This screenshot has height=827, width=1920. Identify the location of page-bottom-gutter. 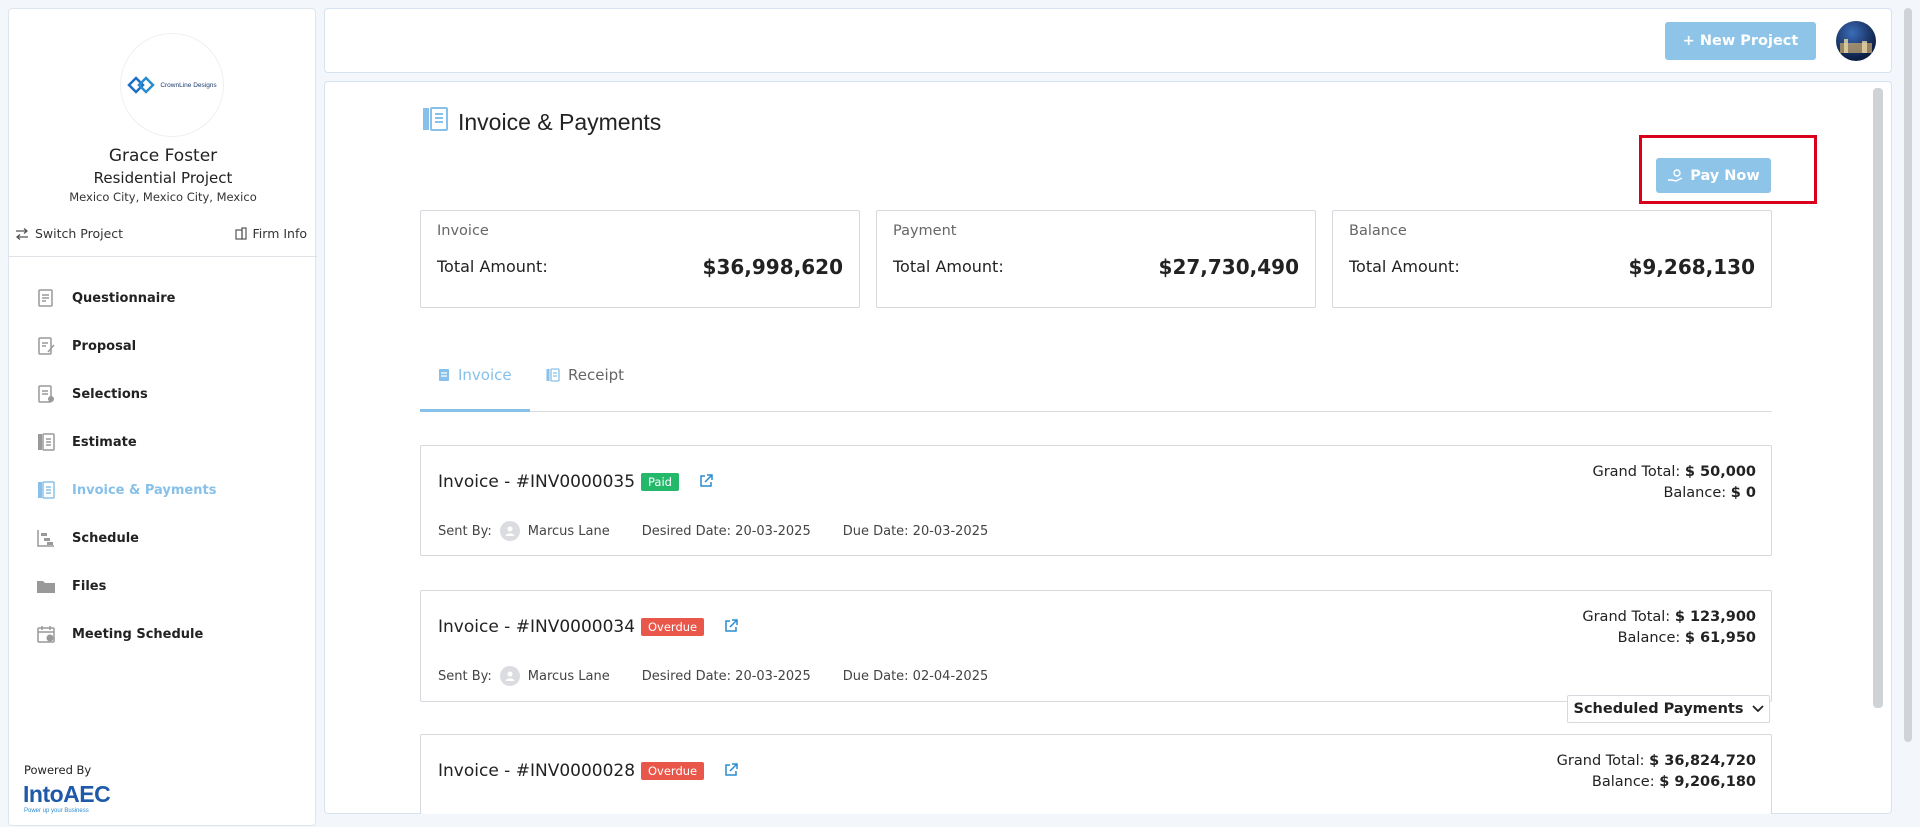
(1108, 820).